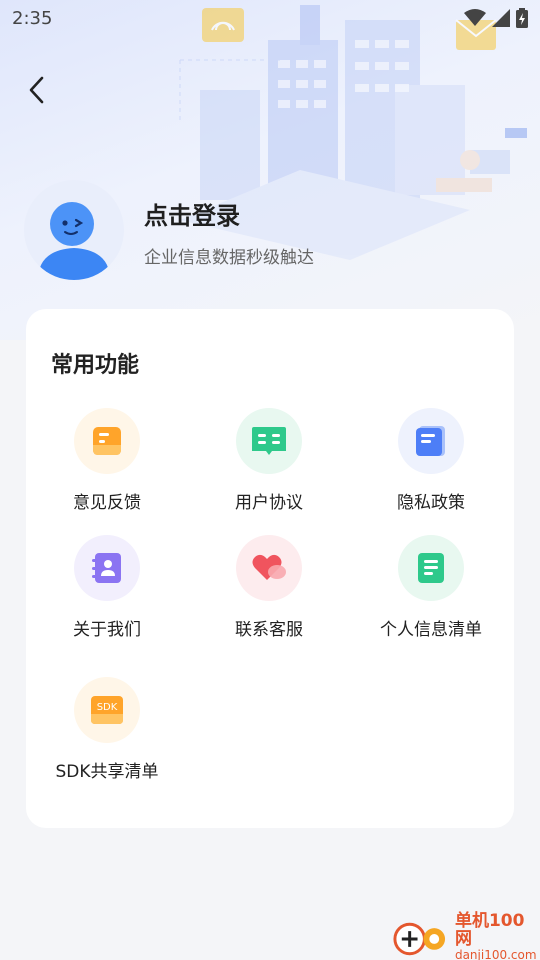  Describe the element at coordinates (489, 930) in the screenshot. I see `watermark-name: 单机100网` at that location.